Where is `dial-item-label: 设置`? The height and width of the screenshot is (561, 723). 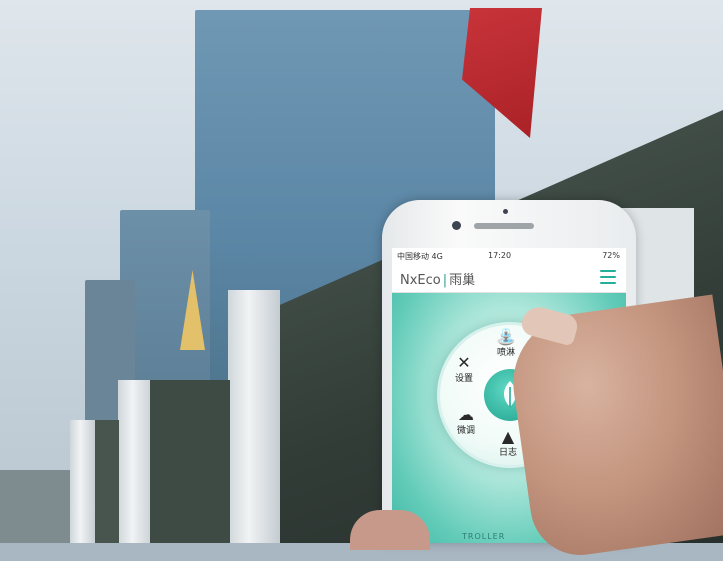 dial-item-label: 设置 is located at coordinates (463, 379).